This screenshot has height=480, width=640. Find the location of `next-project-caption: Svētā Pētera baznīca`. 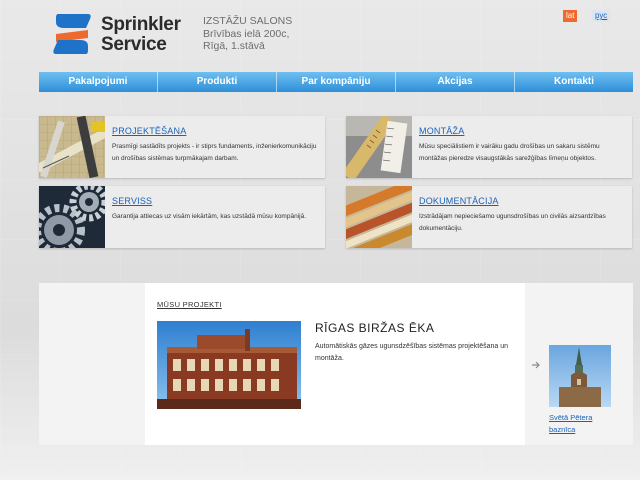

next-project-caption: Svētā Pētera baznīca is located at coordinates (584, 424).